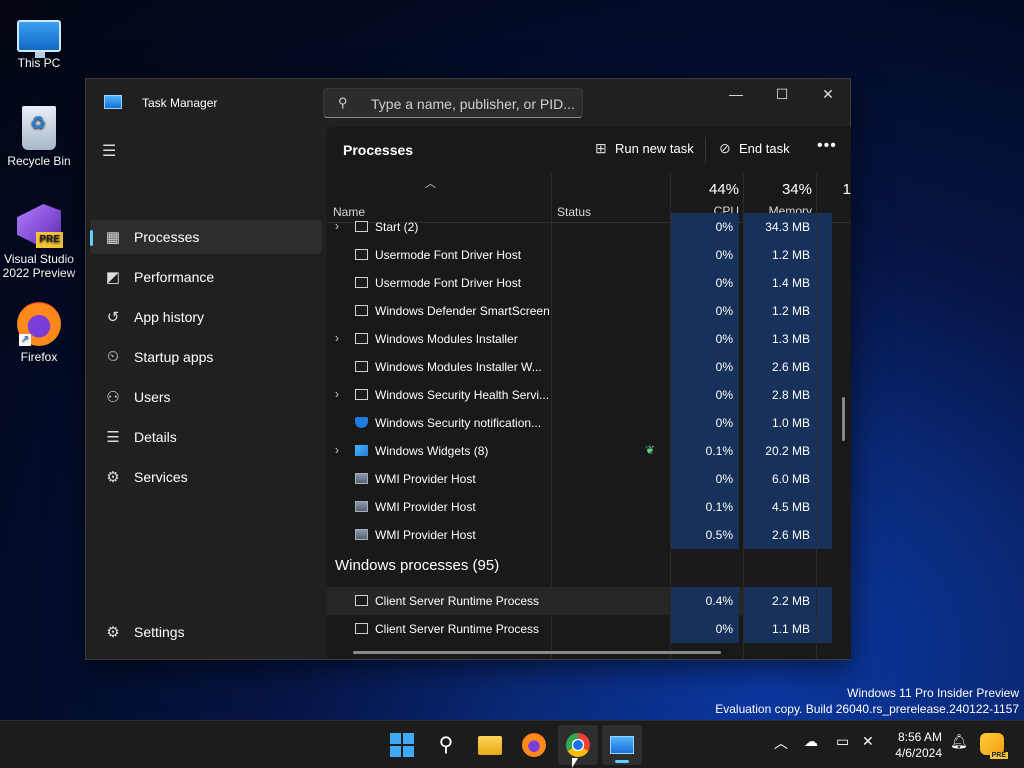  Describe the element at coordinates (206, 357) in the screenshot. I see `nav-item-startup-apps: ⏲ Startup apps` at that location.